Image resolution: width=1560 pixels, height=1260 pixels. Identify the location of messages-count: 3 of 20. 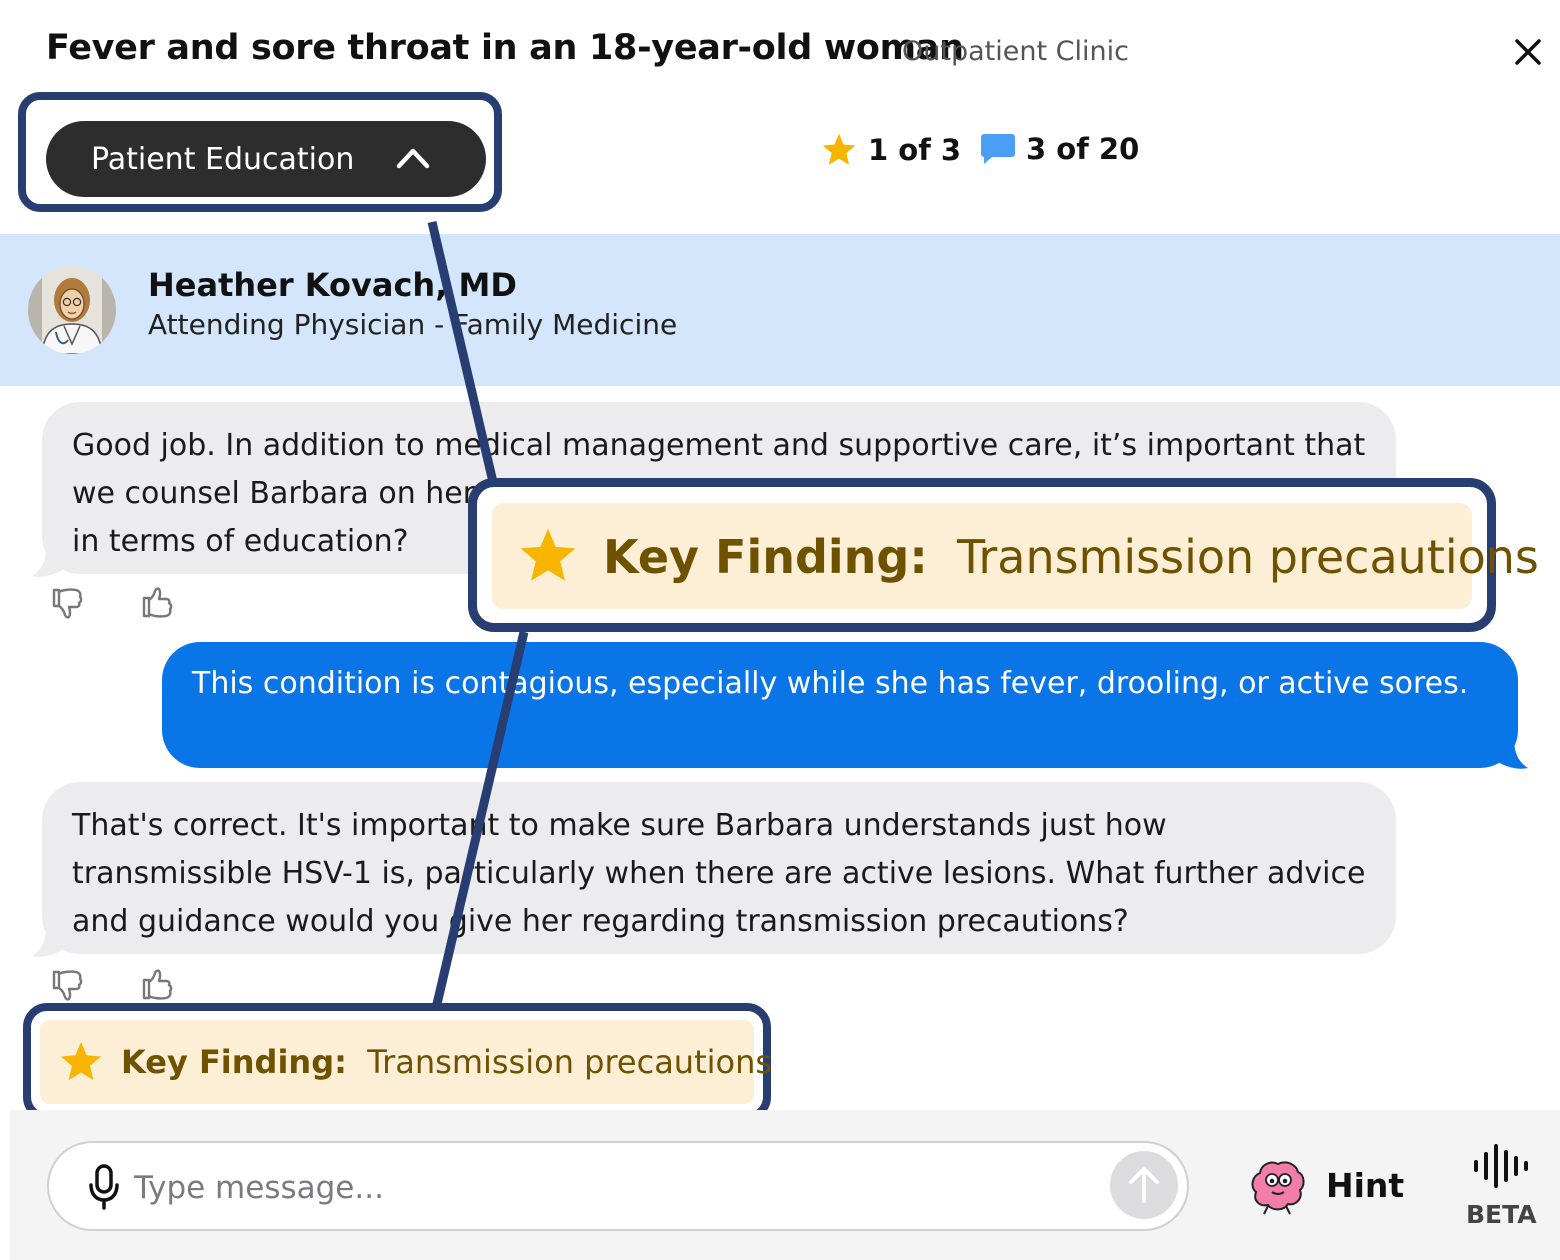
(1083, 149).